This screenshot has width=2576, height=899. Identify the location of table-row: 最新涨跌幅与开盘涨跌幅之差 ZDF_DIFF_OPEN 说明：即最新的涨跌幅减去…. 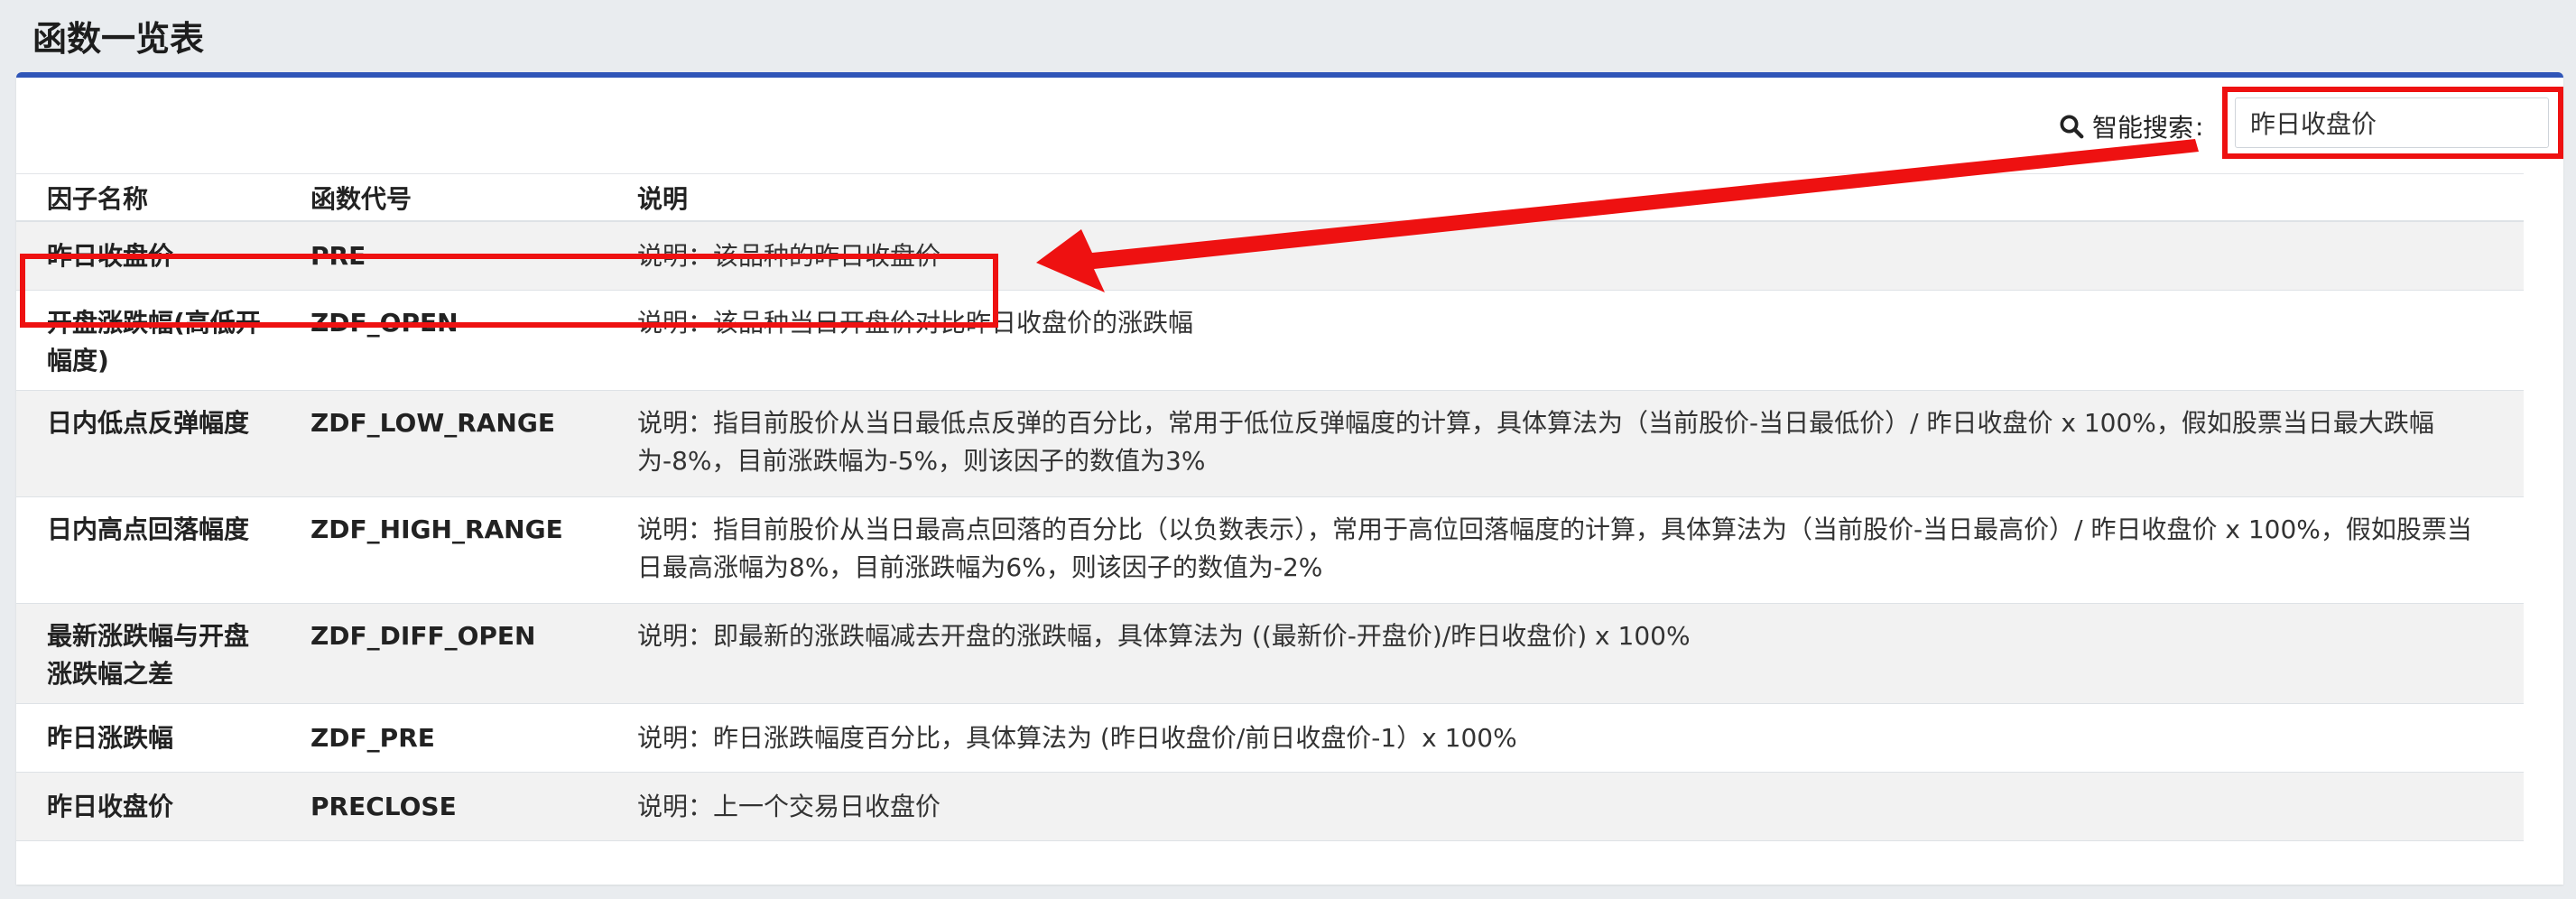
(1270, 654).